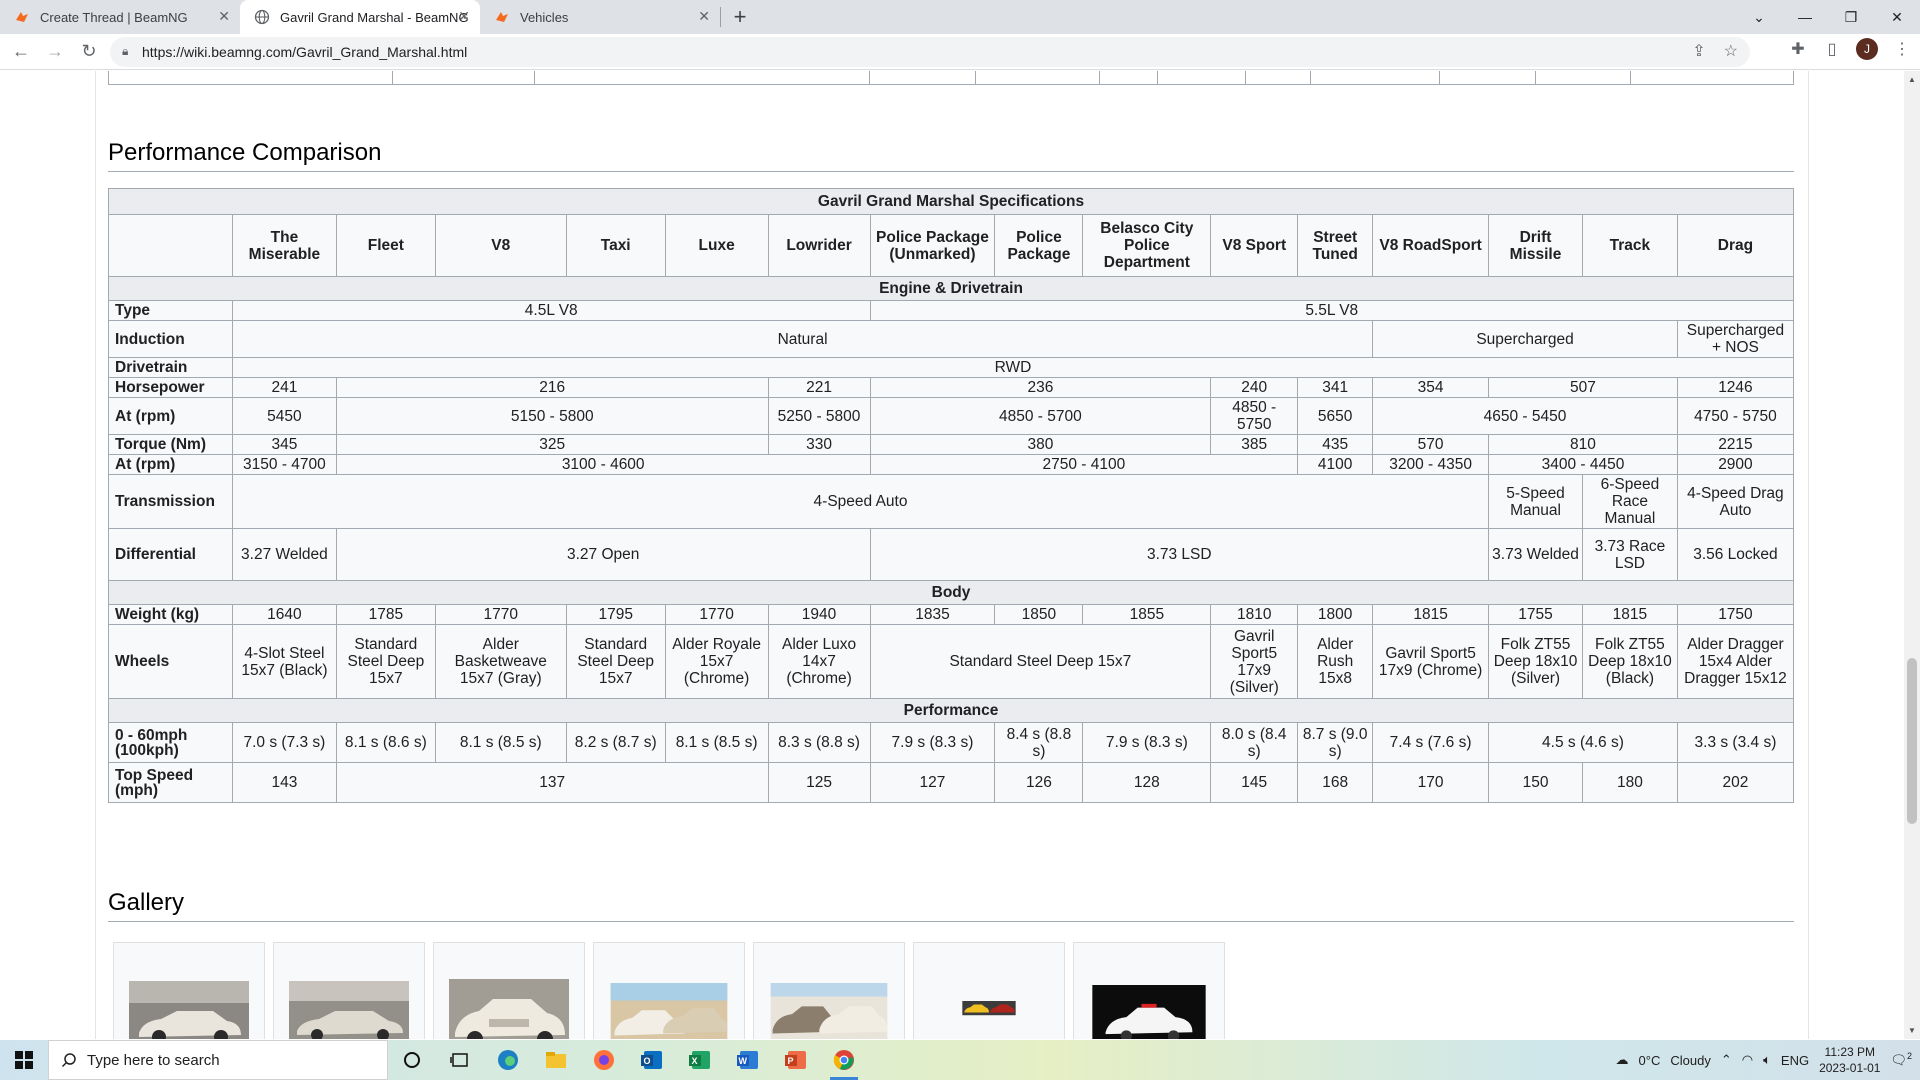  What do you see at coordinates (1867, 49) in the screenshot?
I see `avatar: J` at bounding box center [1867, 49].